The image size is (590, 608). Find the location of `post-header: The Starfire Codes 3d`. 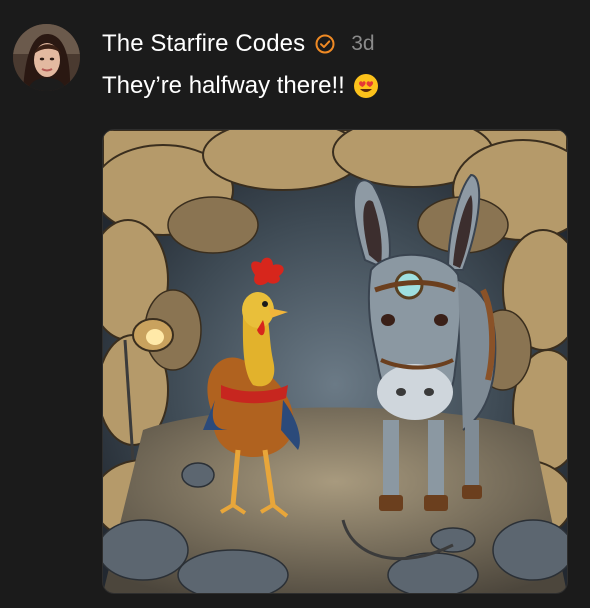

post-header: The Starfire Codes 3d is located at coordinates (238, 44).